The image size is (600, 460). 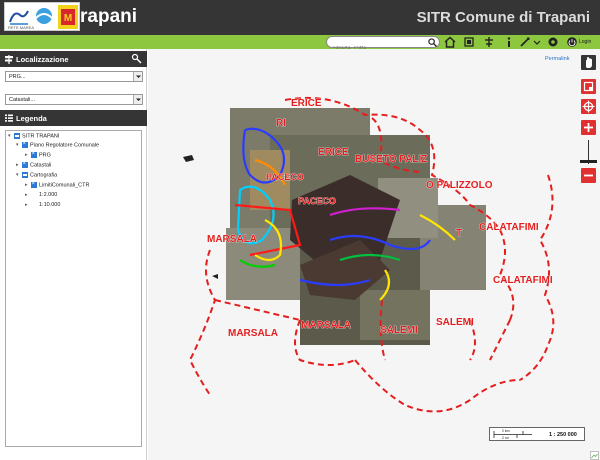 I want to click on map-label: BUSETO PALIZ, so click(x=391, y=159).